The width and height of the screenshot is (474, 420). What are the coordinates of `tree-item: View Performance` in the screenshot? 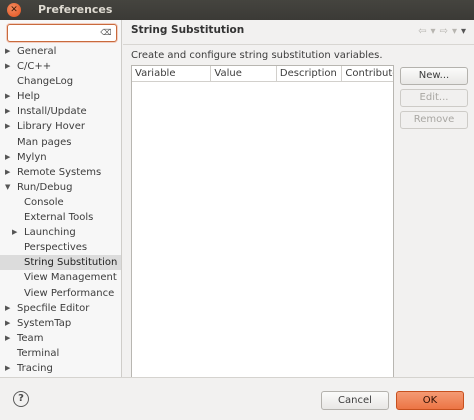 It's located at (60, 293).